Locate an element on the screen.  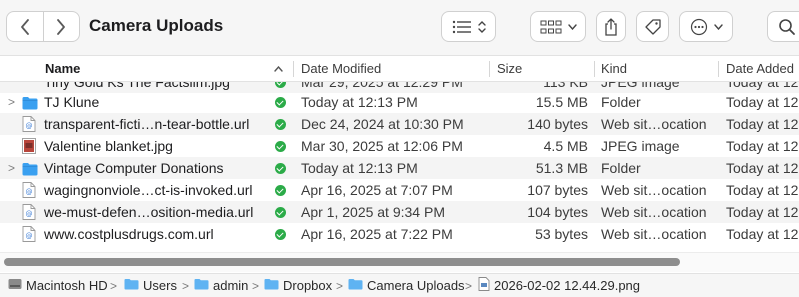
file-kind: JPEG image is located at coordinates (640, 146).